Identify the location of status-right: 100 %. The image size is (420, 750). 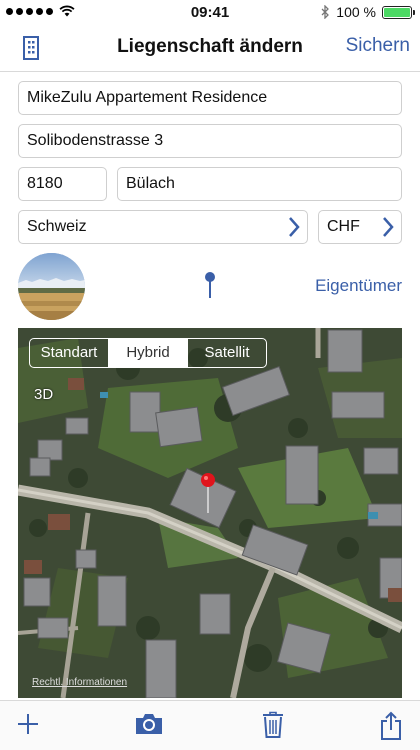
(368, 12).